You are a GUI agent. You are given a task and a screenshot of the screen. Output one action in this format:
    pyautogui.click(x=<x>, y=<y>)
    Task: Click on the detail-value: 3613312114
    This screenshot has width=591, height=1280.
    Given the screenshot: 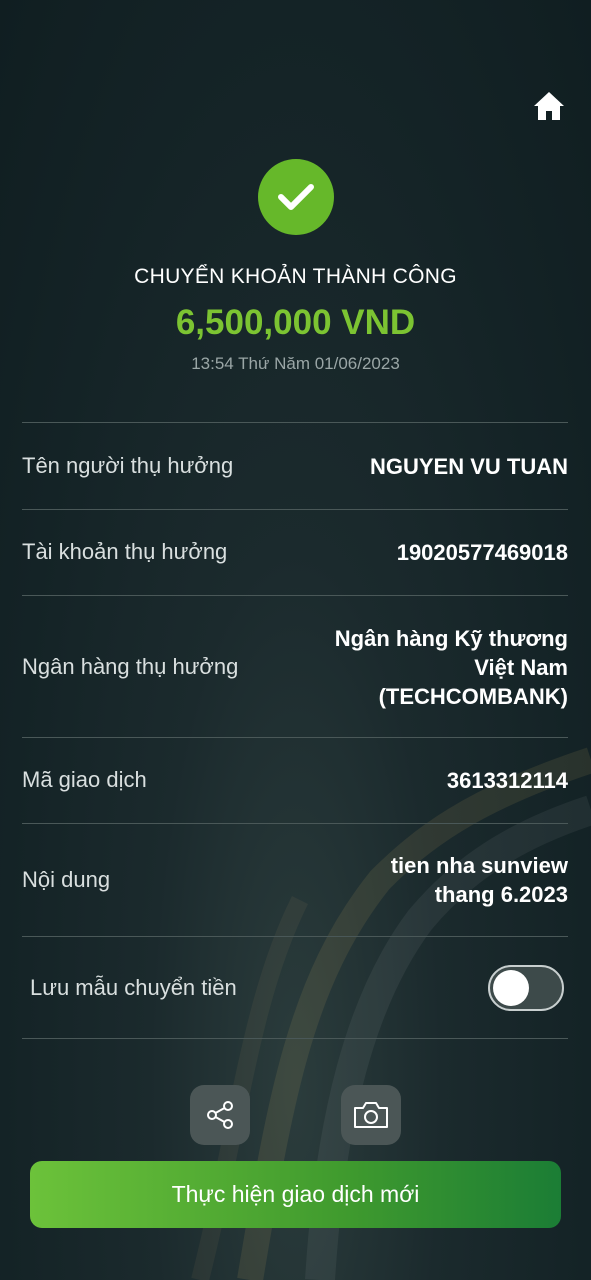 What is the action you would take?
    pyautogui.click(x=507, y=780)
    